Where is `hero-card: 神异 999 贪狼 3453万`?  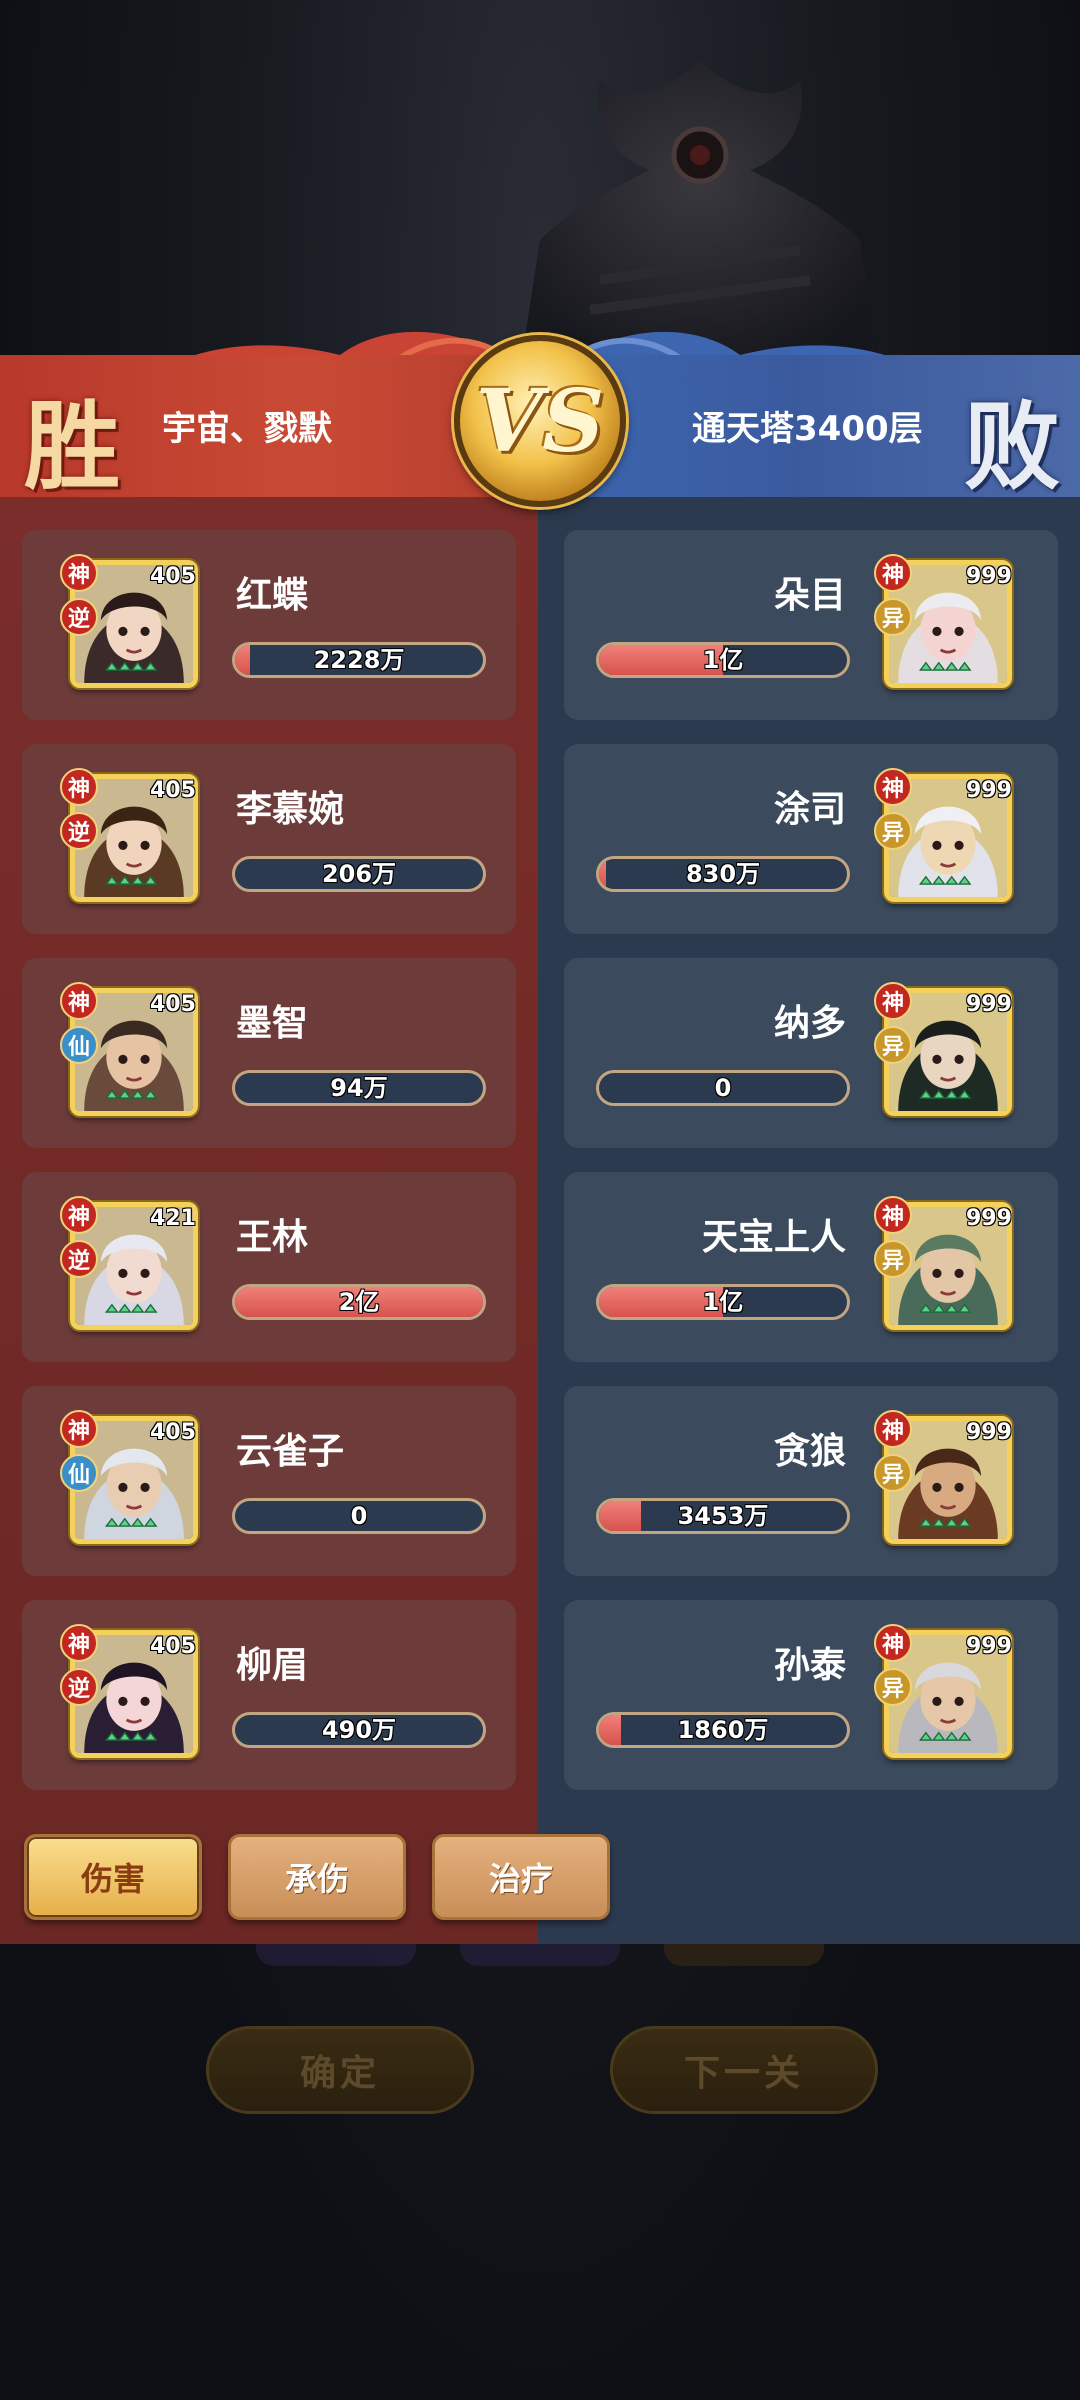
hero-card: 神异 999 贪狼 3453万 is located at coordinates (811, 1481).